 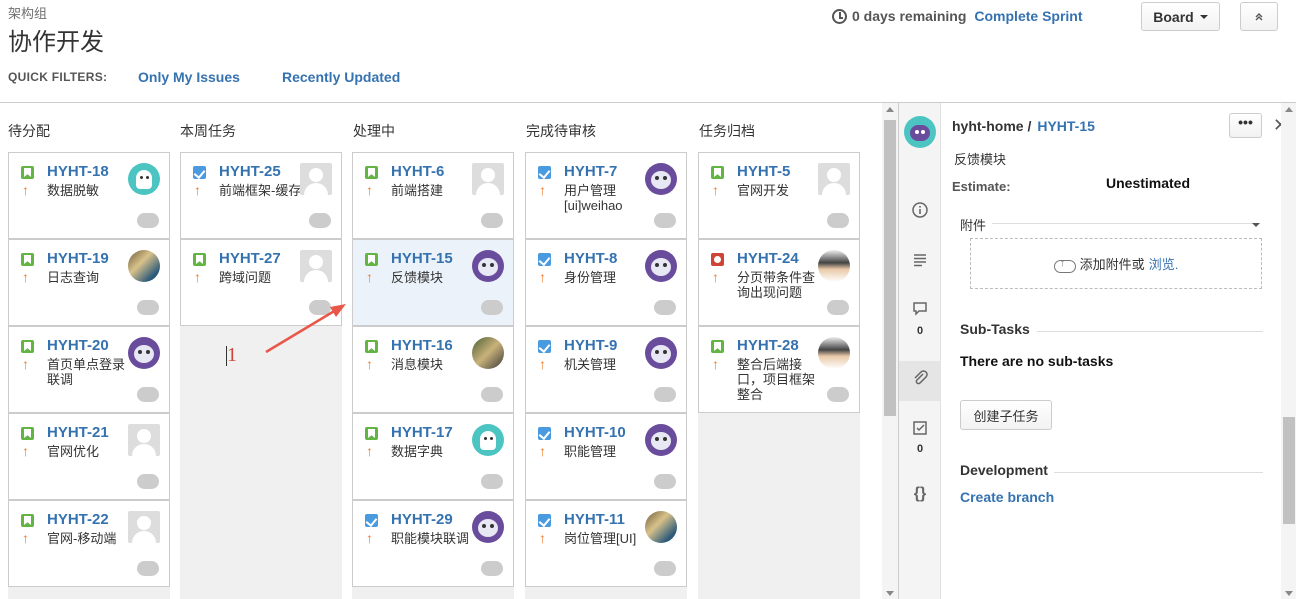 What do you see at coordinates (189, 77) in the screenshot?
I see `quick-filter-only-my-issues: Only My Issues` at bounding box center [189, 77].